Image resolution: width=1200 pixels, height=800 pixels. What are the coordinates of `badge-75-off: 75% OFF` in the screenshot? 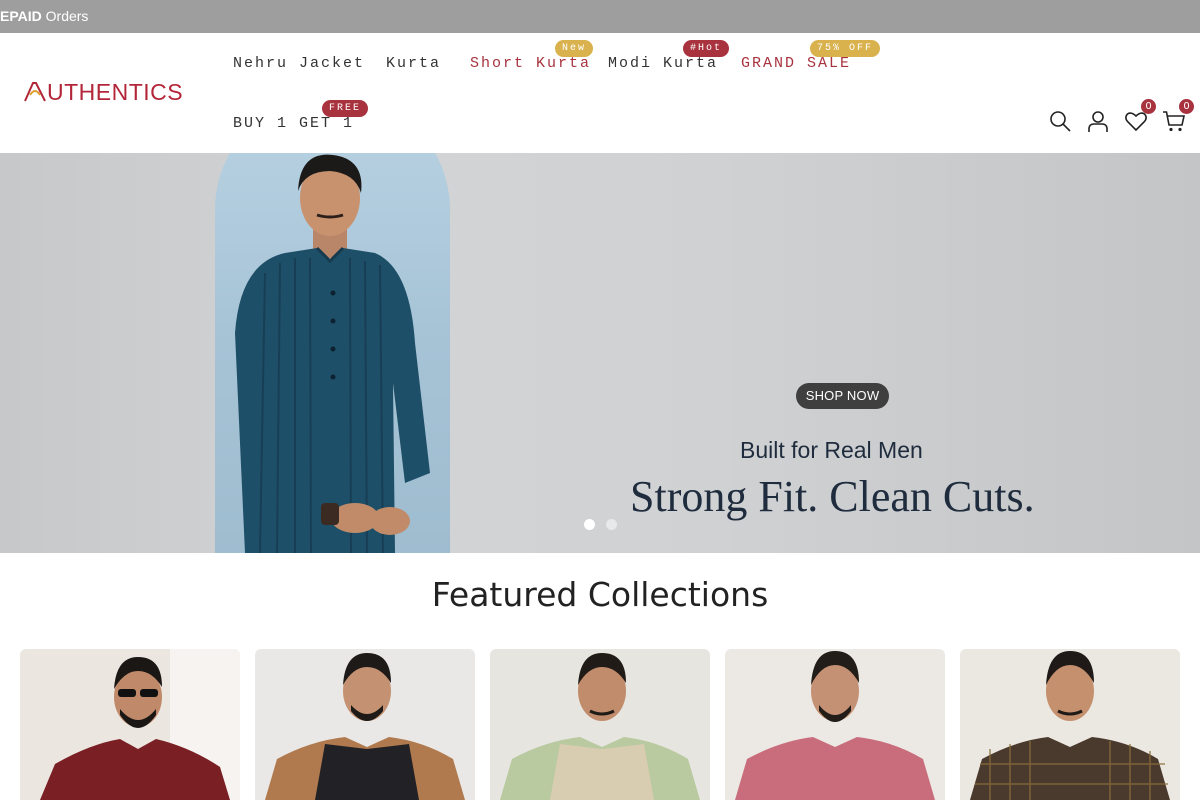 It's located at (845, 48).